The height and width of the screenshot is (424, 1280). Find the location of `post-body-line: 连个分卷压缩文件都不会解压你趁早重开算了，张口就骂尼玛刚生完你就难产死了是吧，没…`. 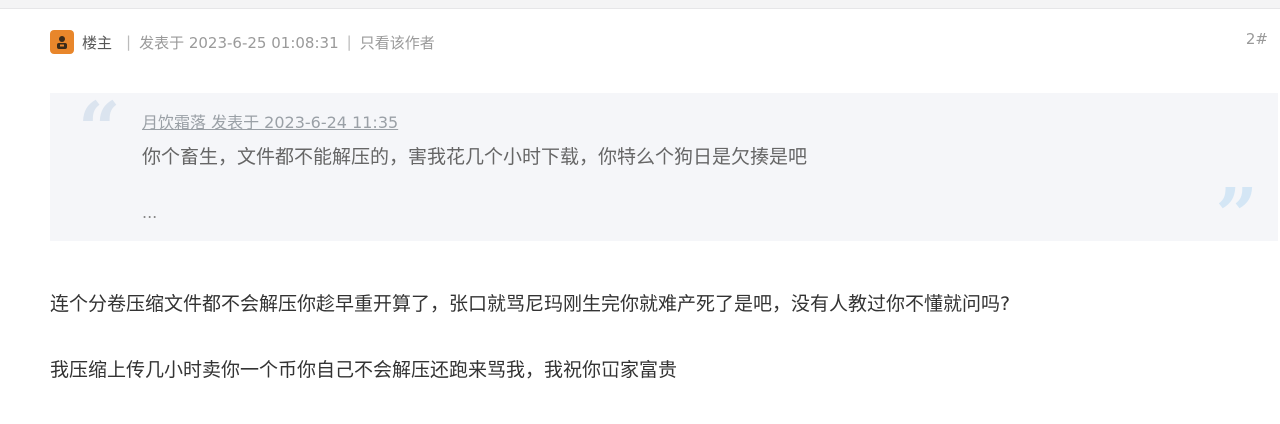

post-body-line: 连个分卷压缩文件都不会解压你趁早重开算了，张口就骂尼玛刚生完你就难产死了是吧，没… is located at coordinates (530, 304).